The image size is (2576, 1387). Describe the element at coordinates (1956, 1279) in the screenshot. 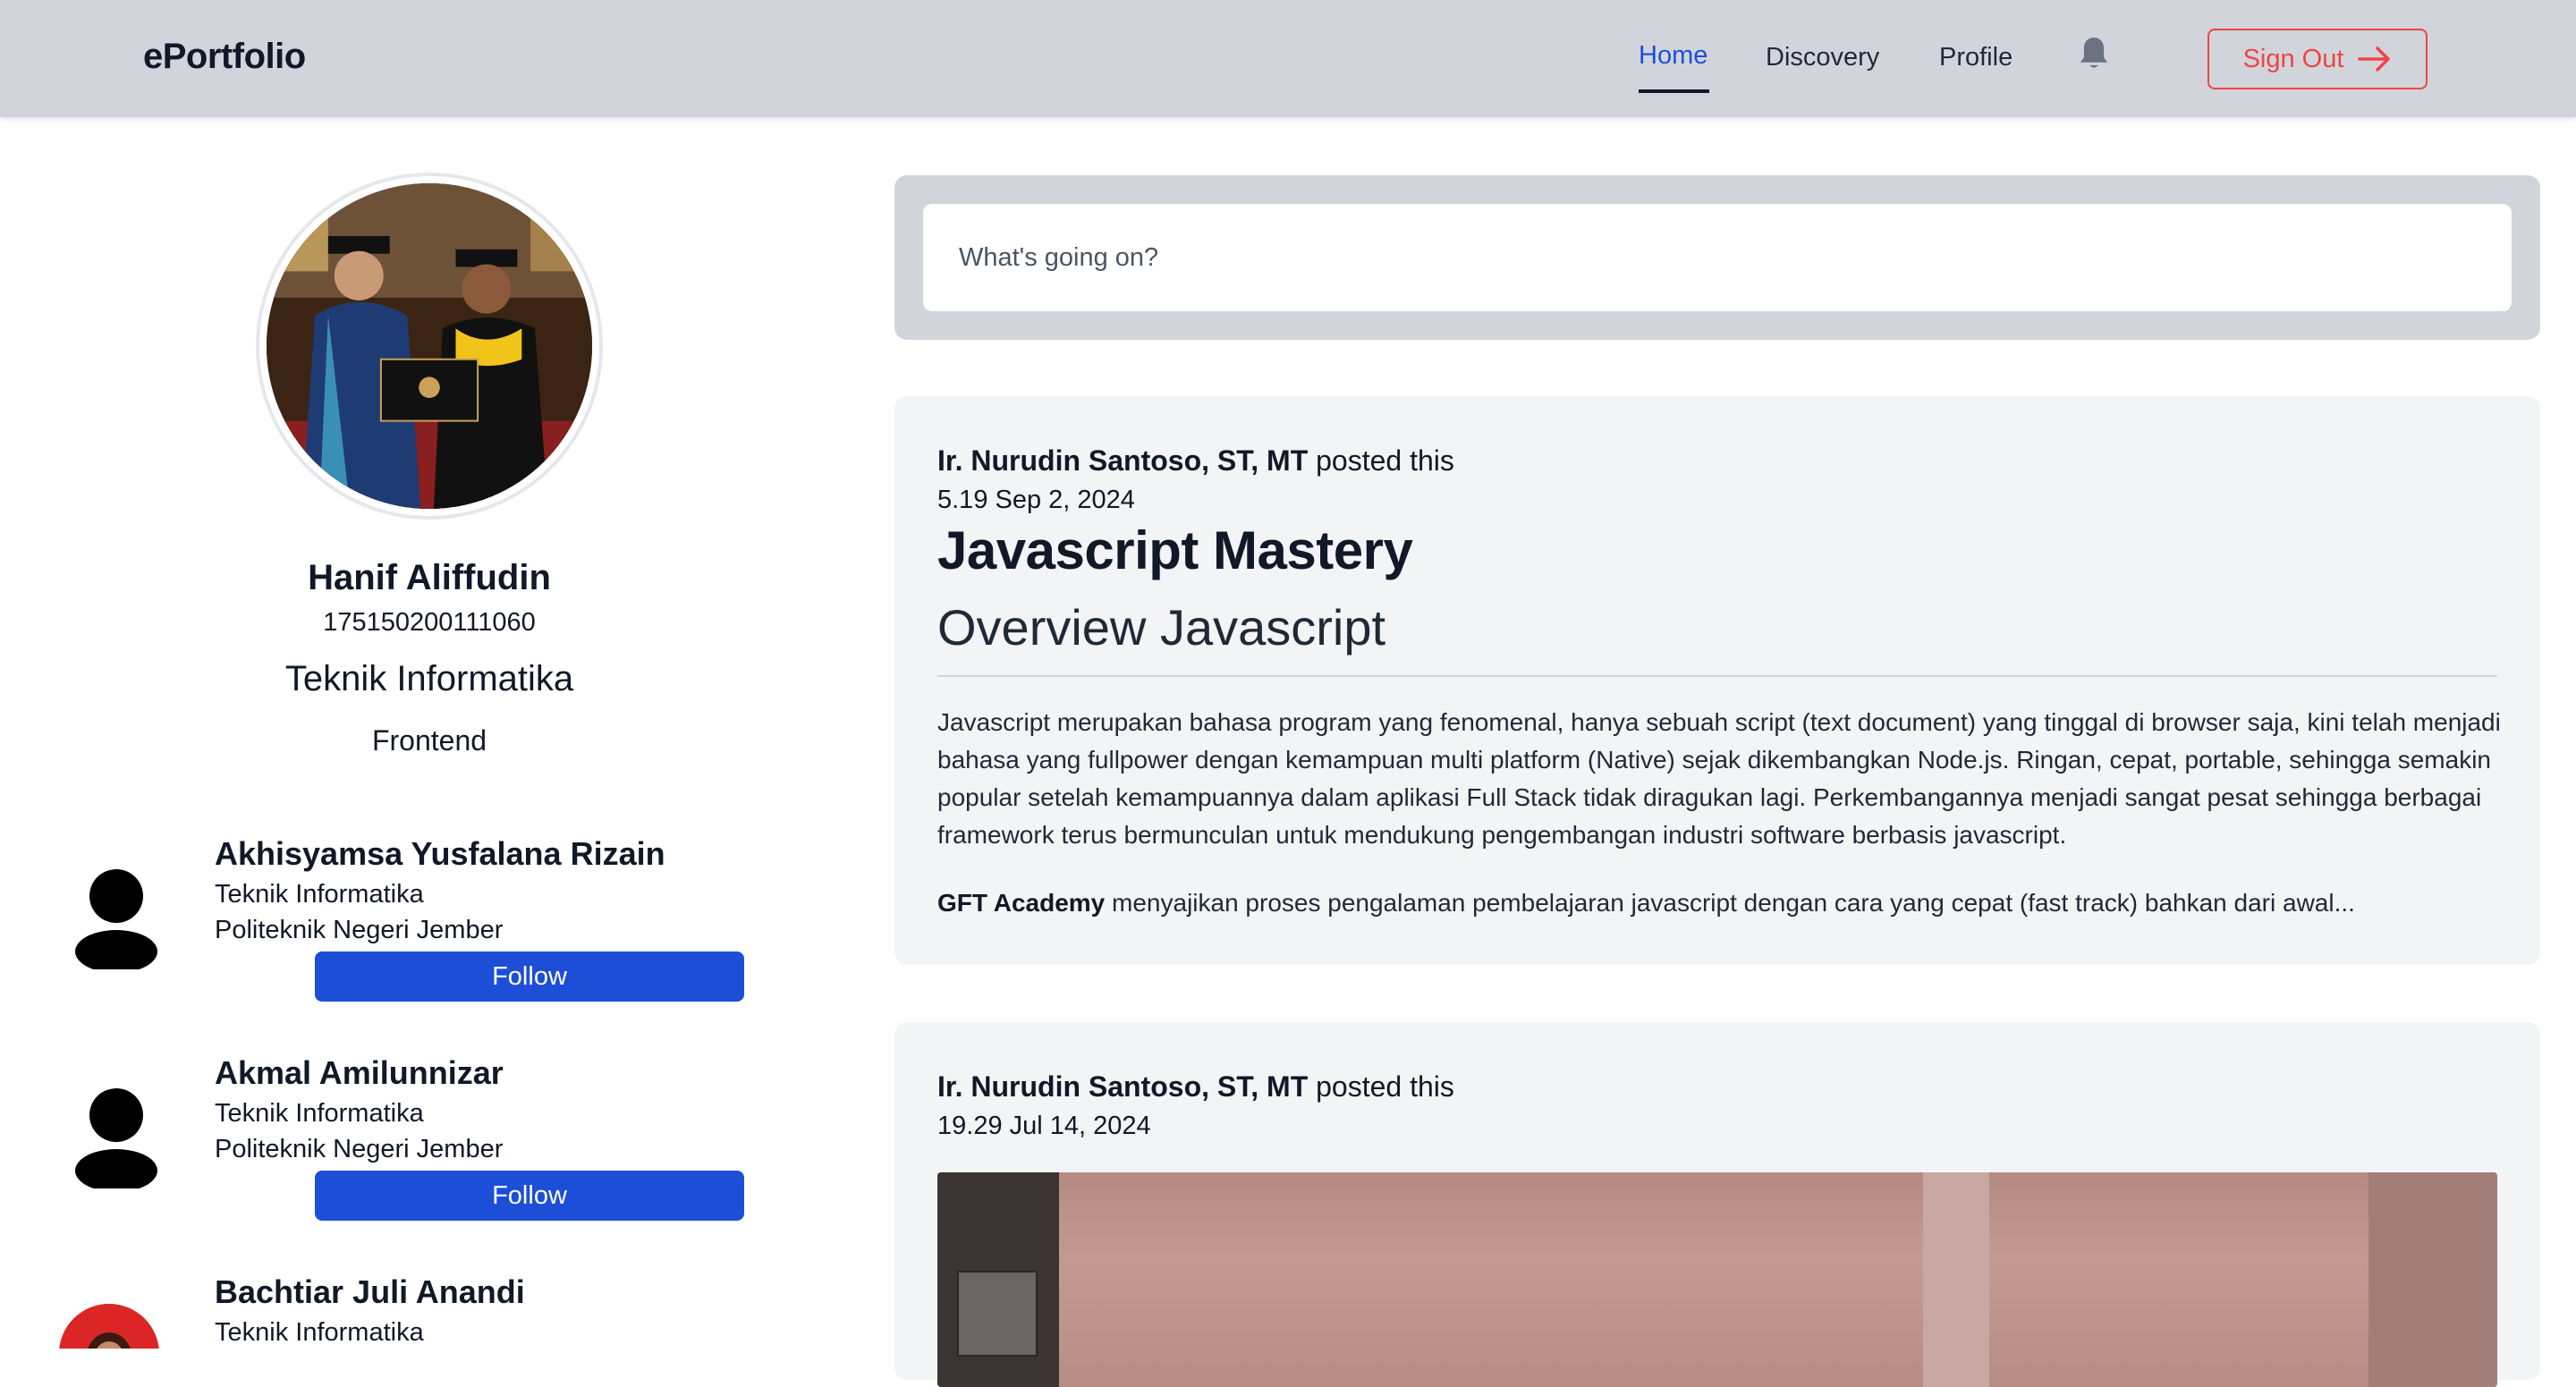

I see `image-door` at that location.